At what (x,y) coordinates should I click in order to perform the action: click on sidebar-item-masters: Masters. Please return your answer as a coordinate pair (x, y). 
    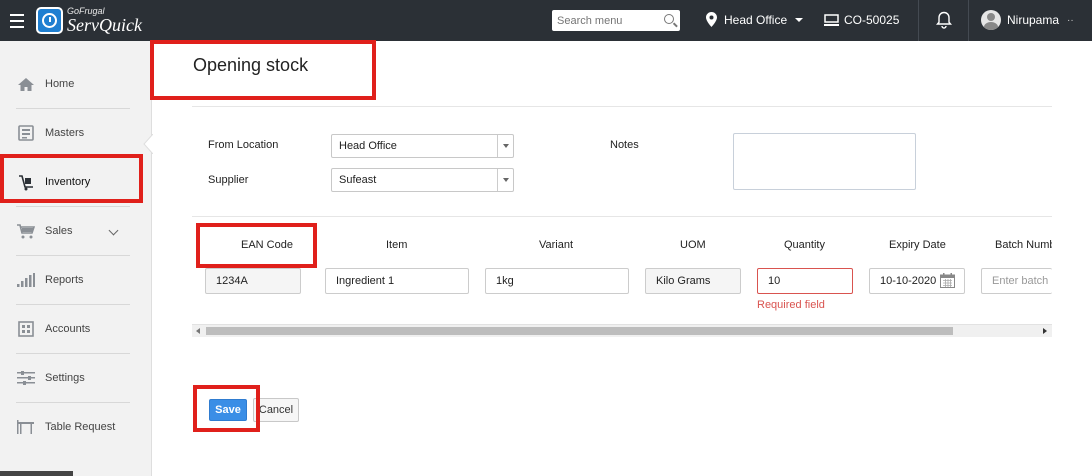
    Looking at the image, I should click on (76, 133).